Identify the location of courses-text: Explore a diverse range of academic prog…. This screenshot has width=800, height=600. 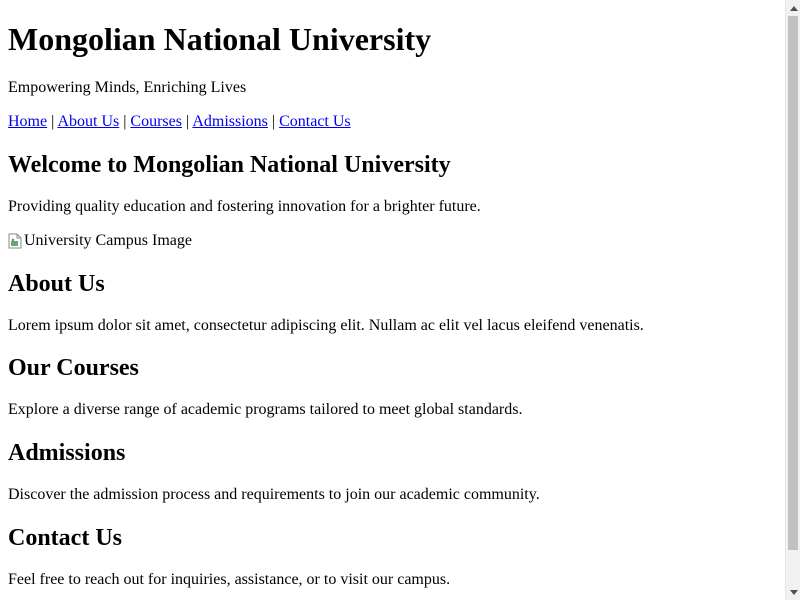
(265, 409).